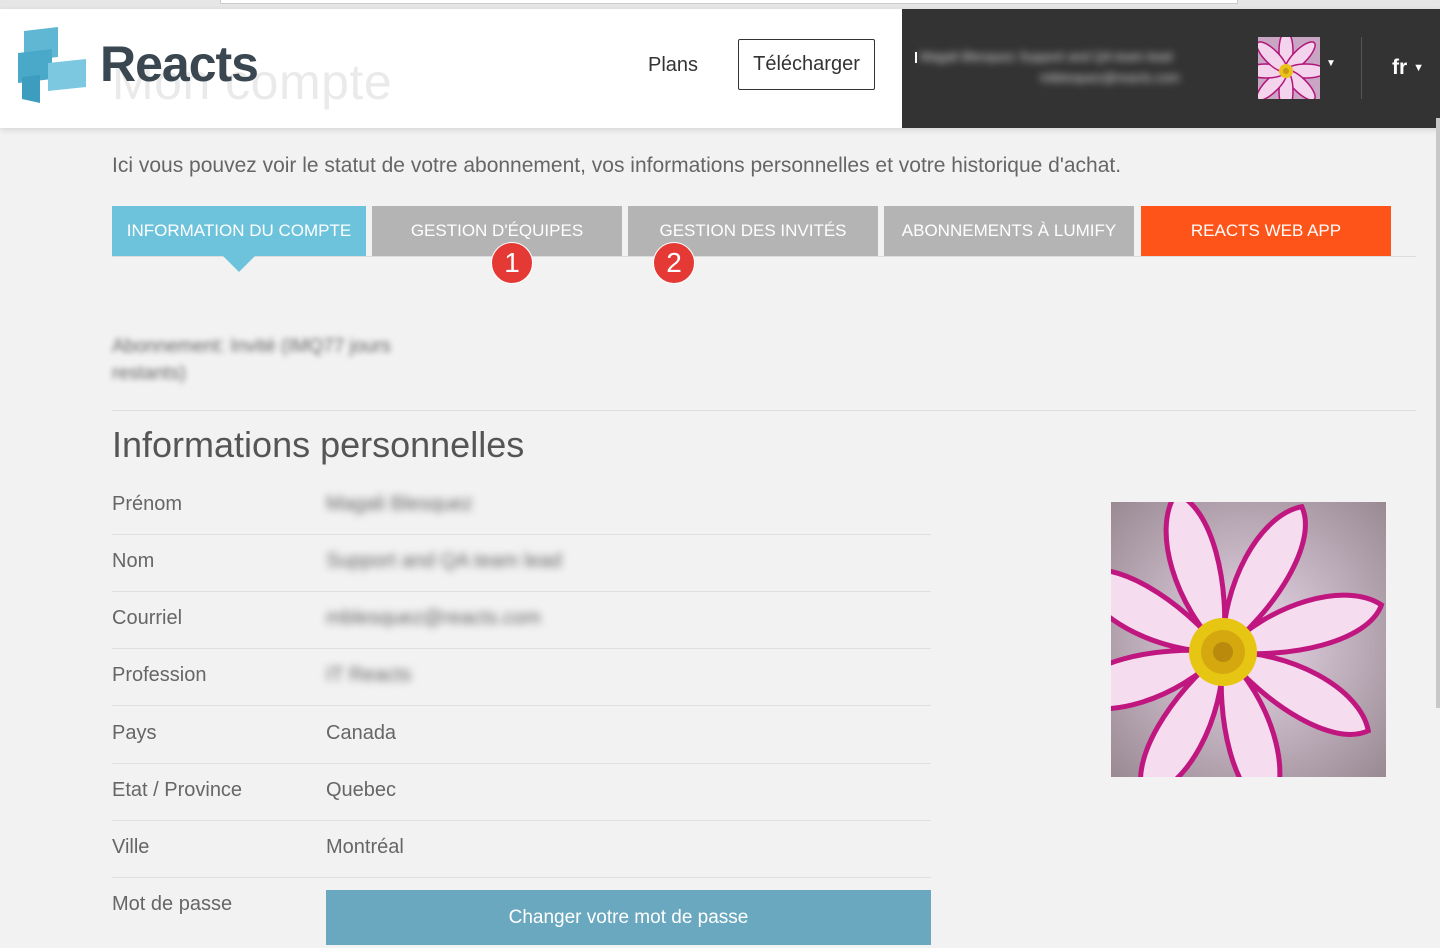  I want to click on info-row-country: Pays Canada, so click(521, 735).